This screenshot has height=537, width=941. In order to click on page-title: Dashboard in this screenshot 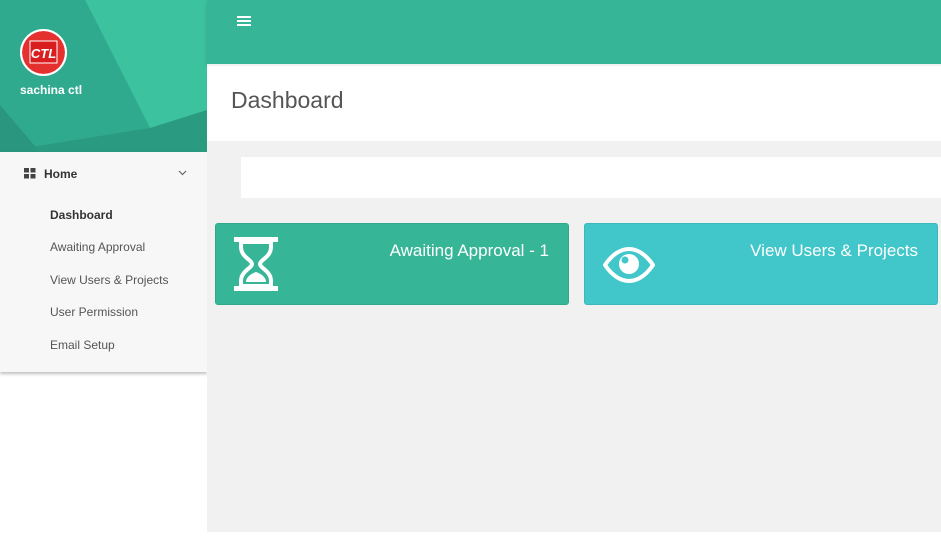, I will do `click(287, 100)`.